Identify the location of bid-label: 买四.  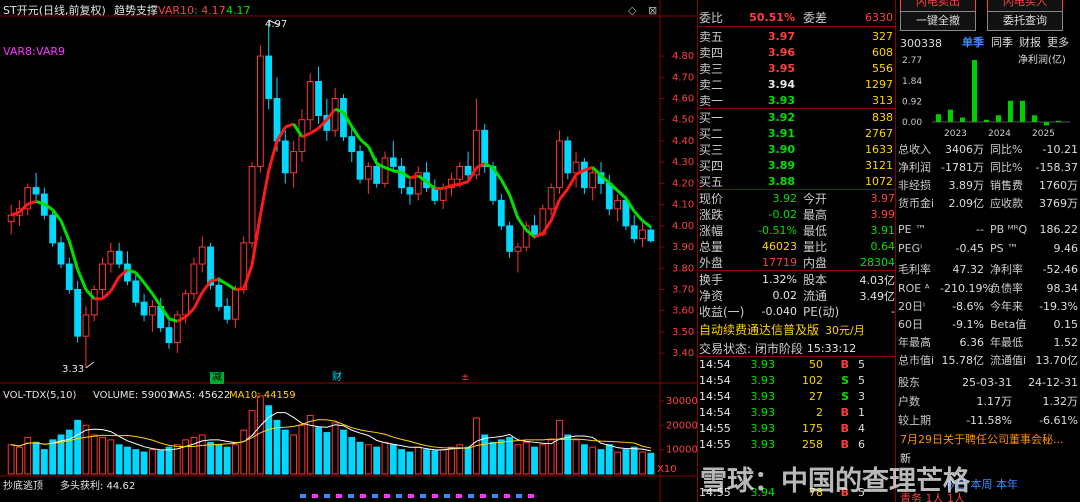
(711, 166).